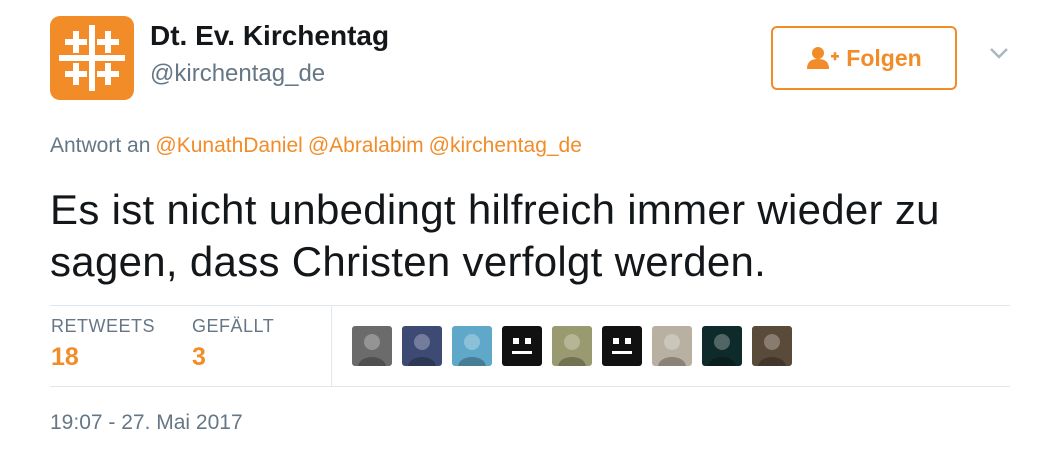 The image size is (1050, 455). What do you see at coordinates (233, 344) in the screenshot?
I see `likes-stat: GEFÄLLT 3` at bounding box center [233, 344].